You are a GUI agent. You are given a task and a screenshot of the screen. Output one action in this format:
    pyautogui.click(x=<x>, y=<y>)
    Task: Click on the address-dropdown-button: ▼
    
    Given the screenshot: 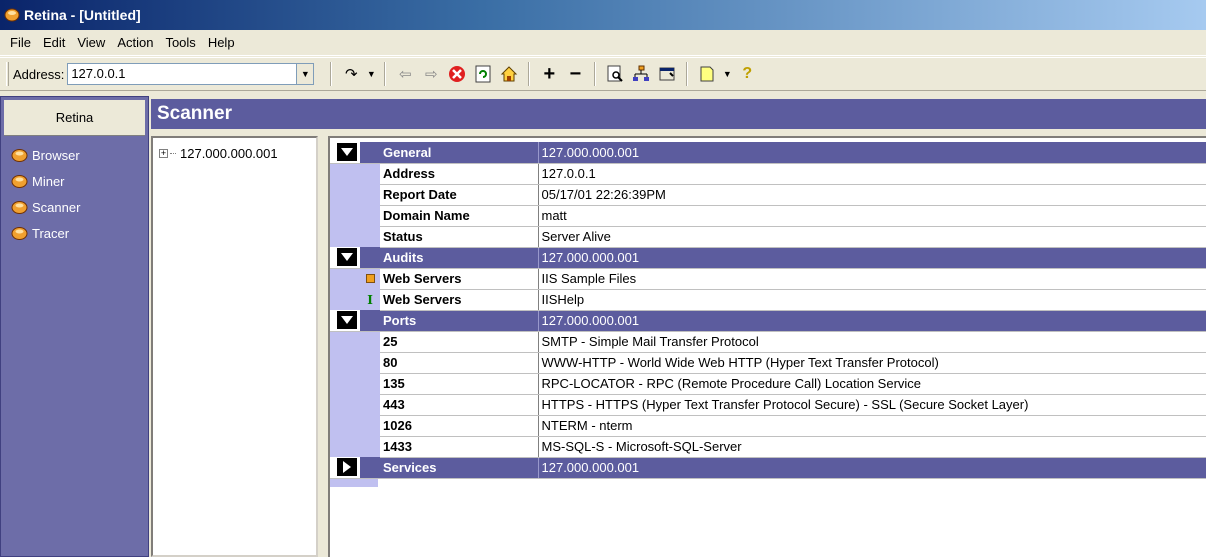 What is the action you would take?
    pyautogui.click(x=306, y=74)
    